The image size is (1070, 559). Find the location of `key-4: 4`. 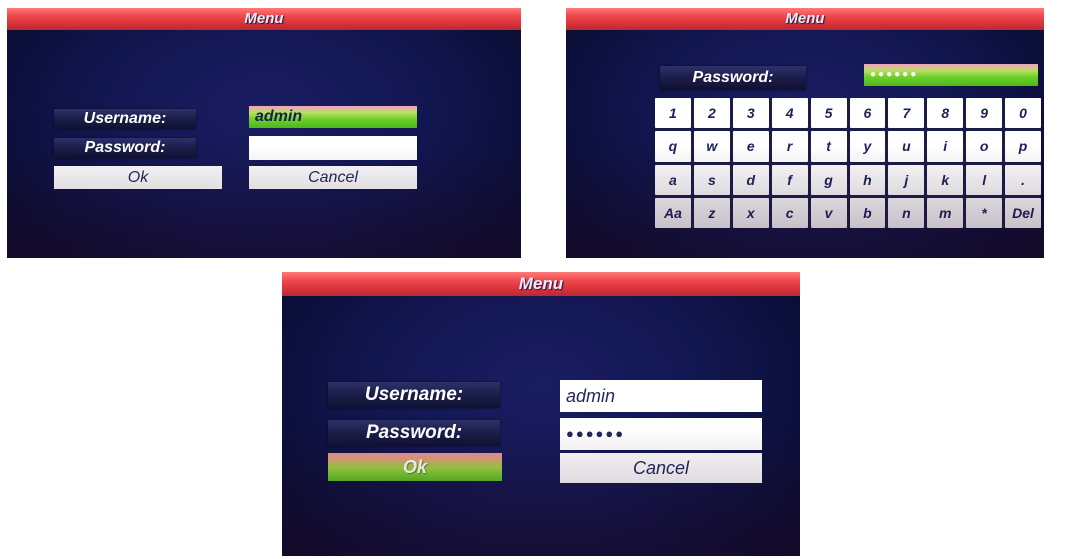

key-4: 4 is located at coordinates (789, 113).